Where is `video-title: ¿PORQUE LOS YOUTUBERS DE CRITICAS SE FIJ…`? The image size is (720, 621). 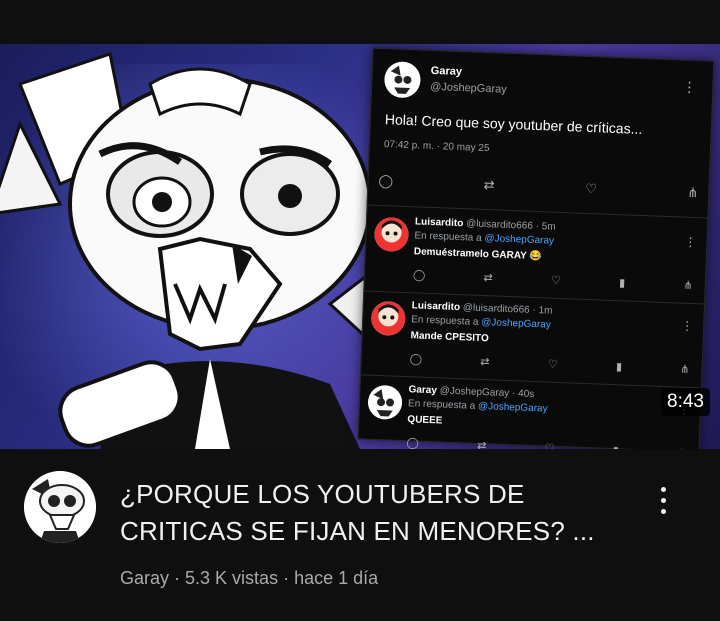
video-title: ¿PORQUE LOS YOUTUBERS DE CRITICAS SE FIJ… is located at coordinates (385, 513).